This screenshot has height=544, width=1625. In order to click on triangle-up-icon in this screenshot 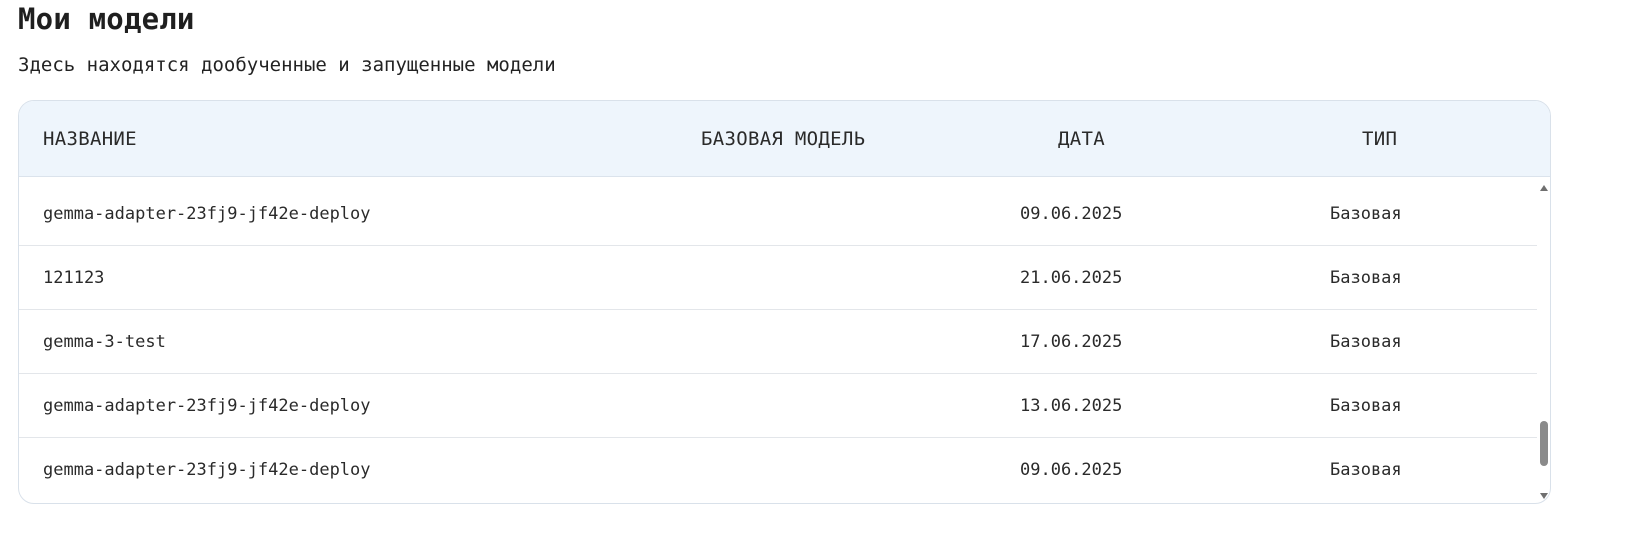, I will do `click(1544, 188)`.